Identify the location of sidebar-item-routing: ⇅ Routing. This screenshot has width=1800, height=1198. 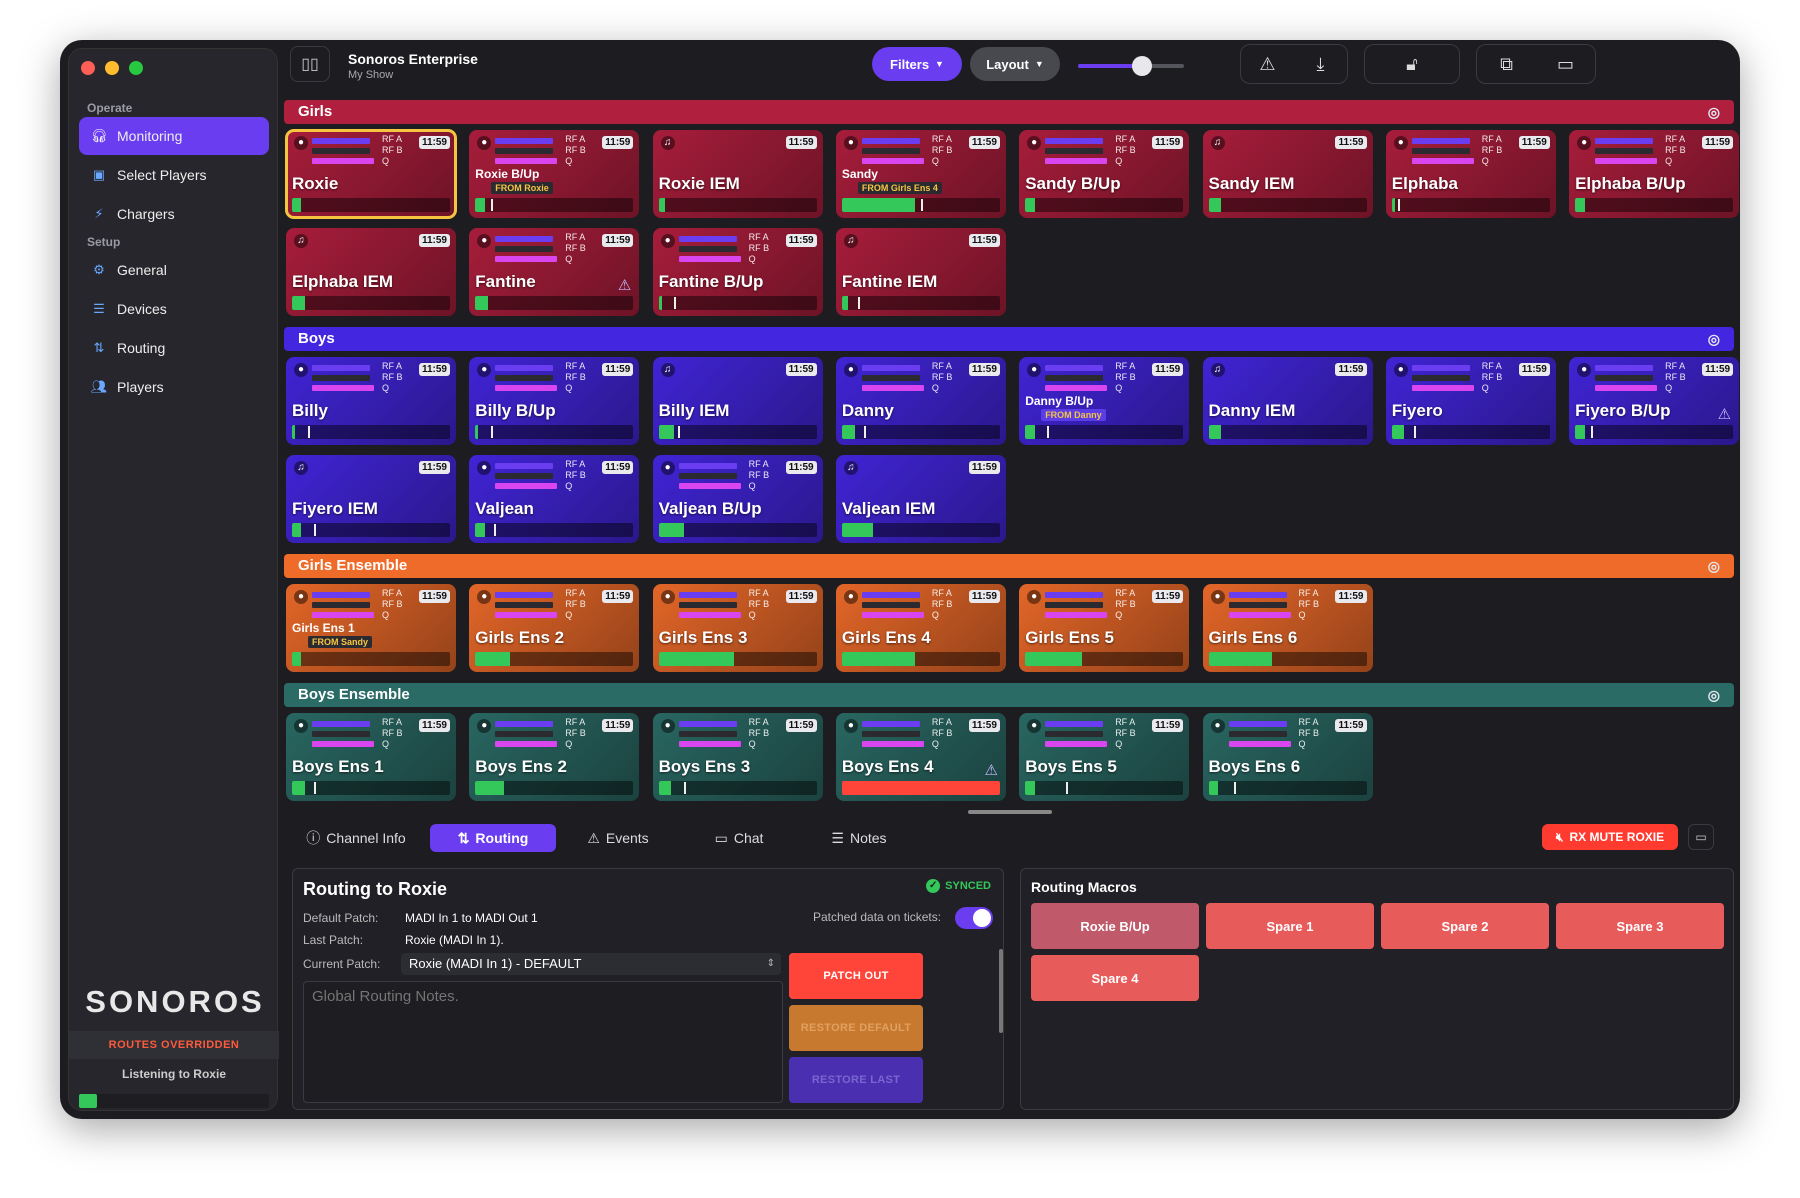
(174, 348).